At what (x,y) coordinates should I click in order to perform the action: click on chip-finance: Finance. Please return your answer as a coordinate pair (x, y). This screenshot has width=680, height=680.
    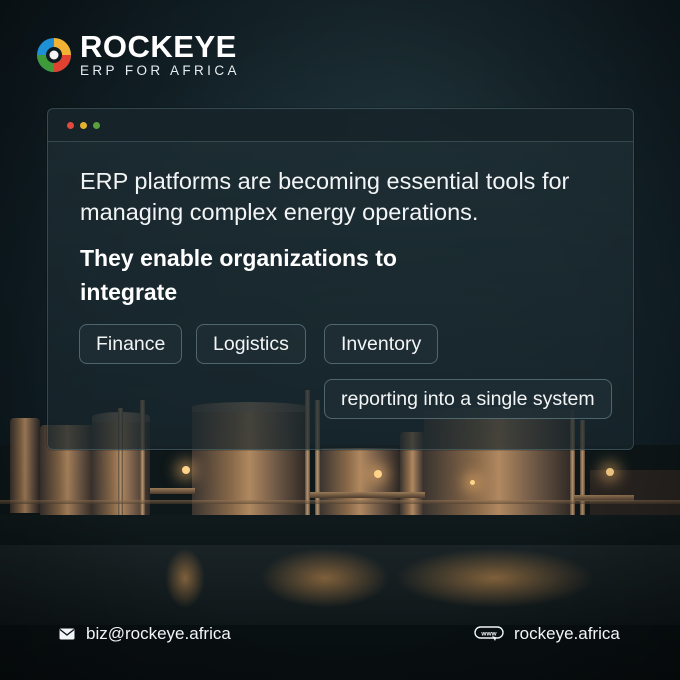
    Looking at the image, I should click on (131, 344).